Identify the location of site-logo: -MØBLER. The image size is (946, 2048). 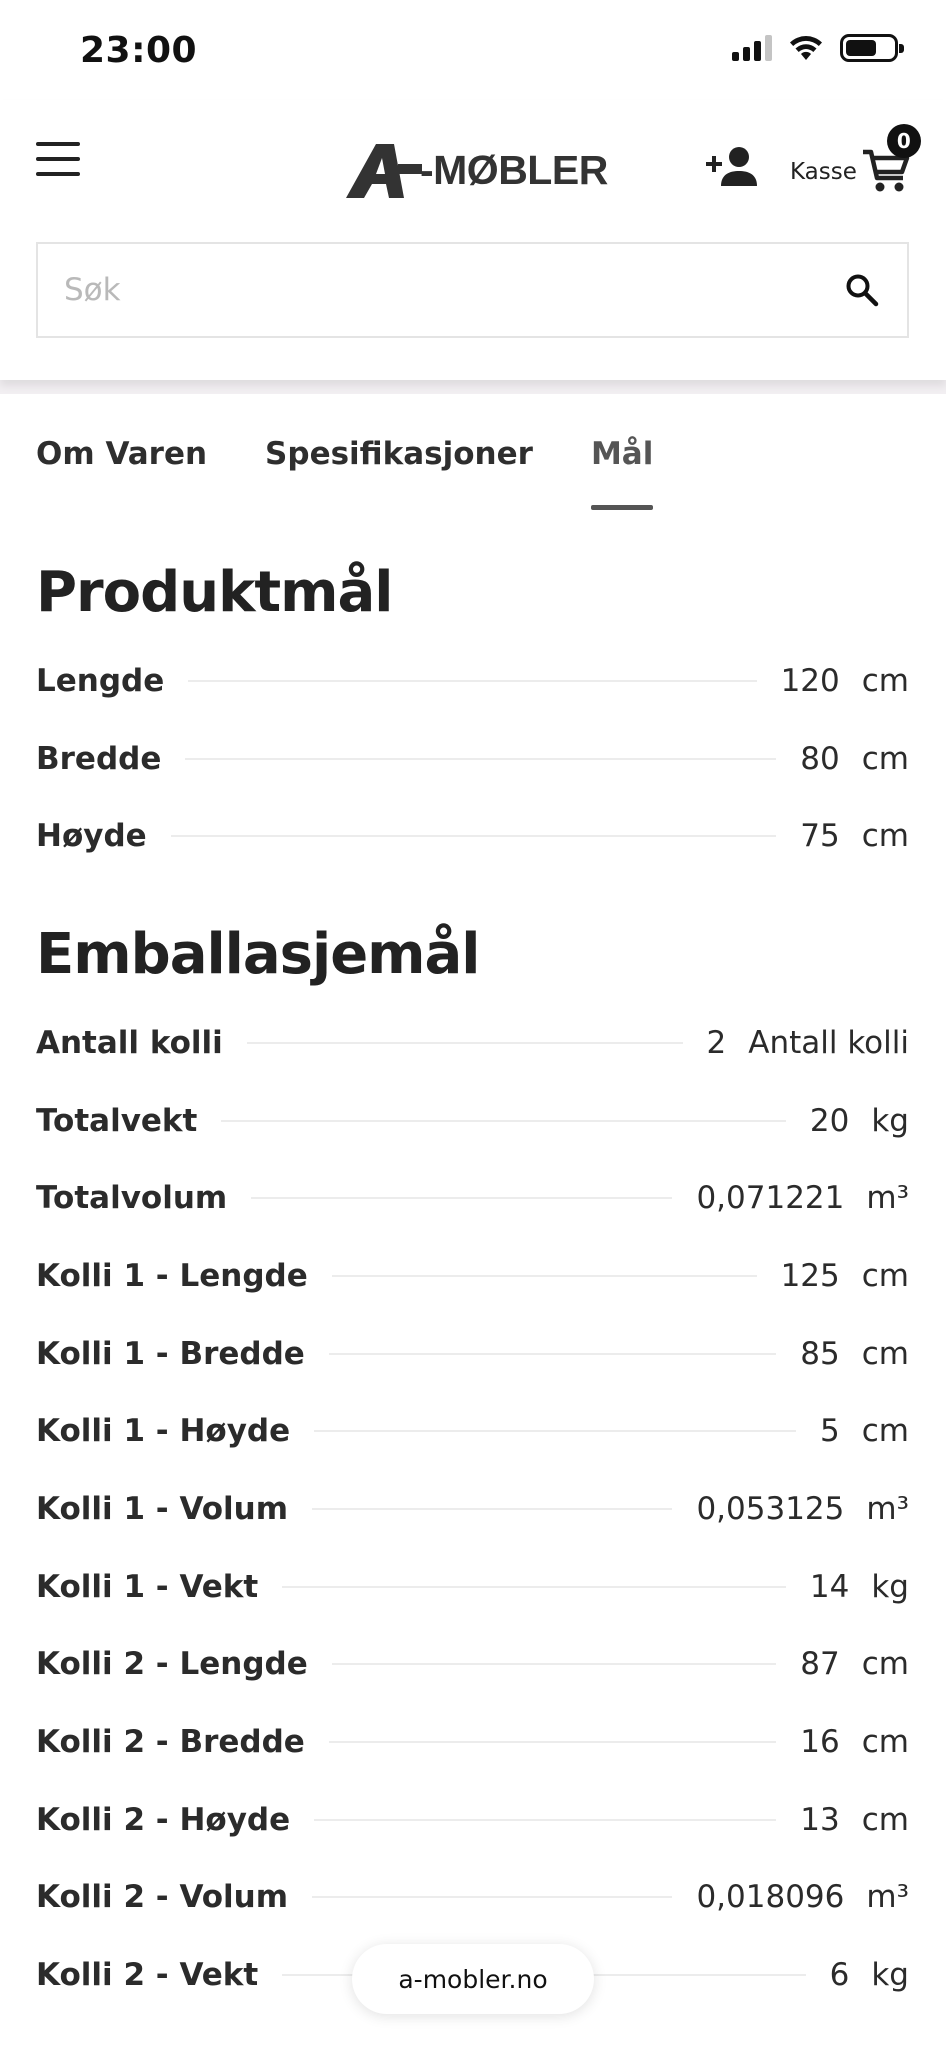
(477, 170).